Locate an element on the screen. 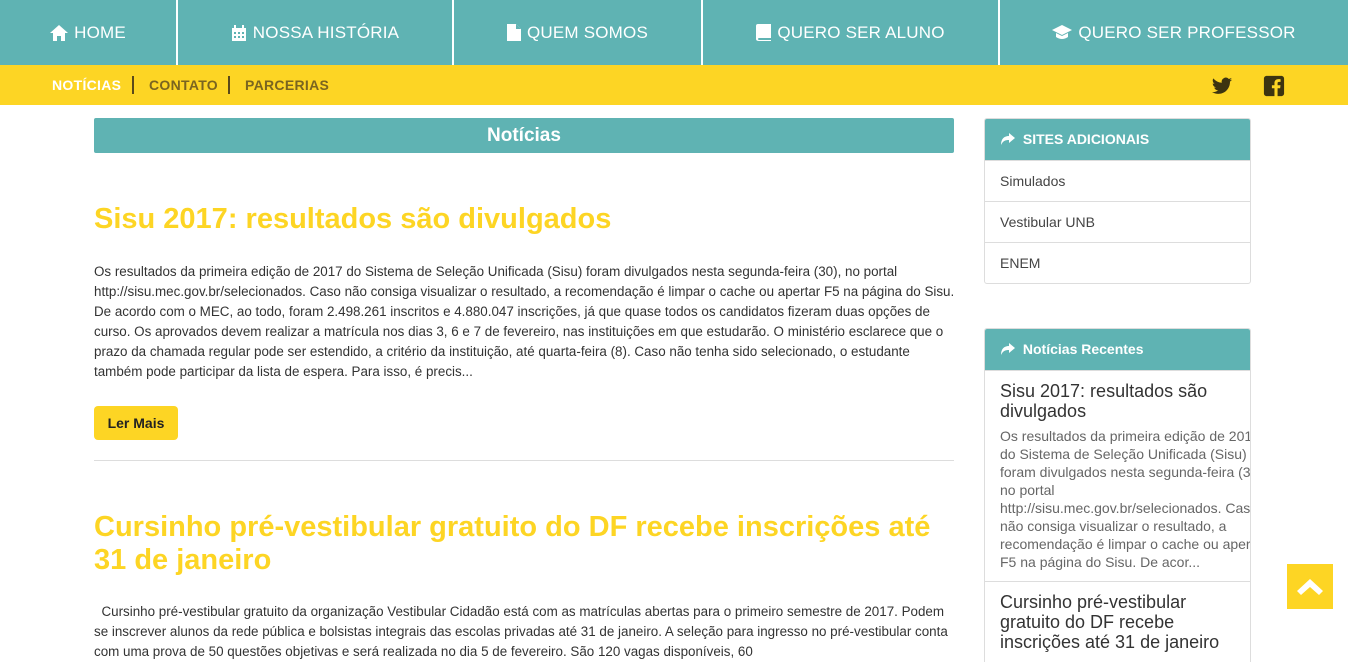  nav-quero-ser-aluno-label: QUERO SER ALUNO is located at coordinates (861, 32).